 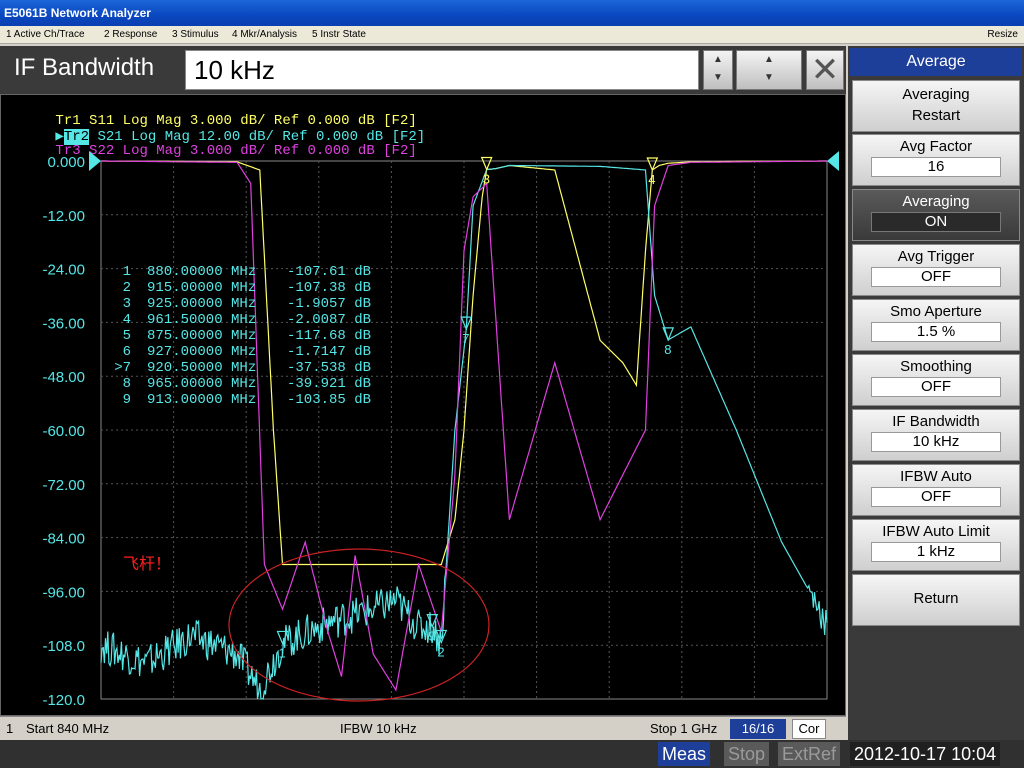 What do you see at coordinates (431, 636) in the screenshot?
I see `marker-label: 9` at bounding box center [431, 636].